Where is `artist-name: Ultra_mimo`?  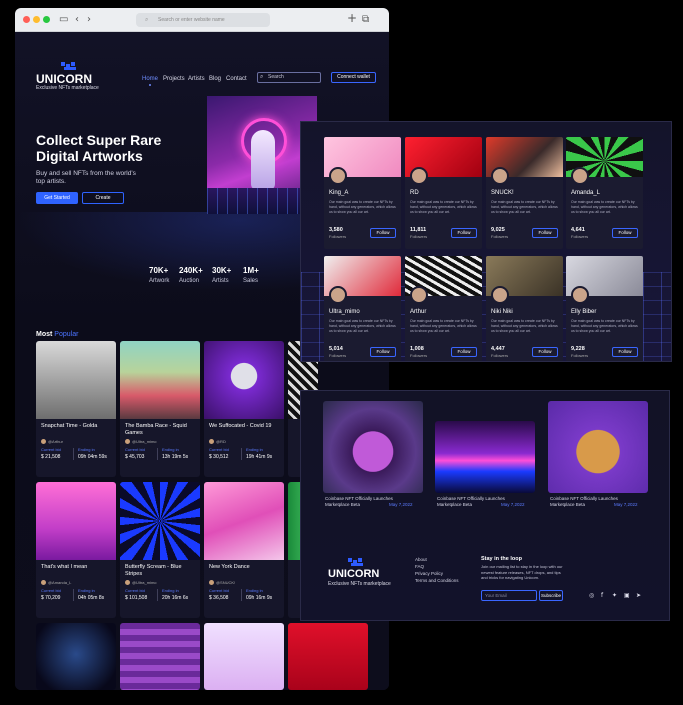 artist-name: Ultra_mimo is located at coordinates (344, 312).